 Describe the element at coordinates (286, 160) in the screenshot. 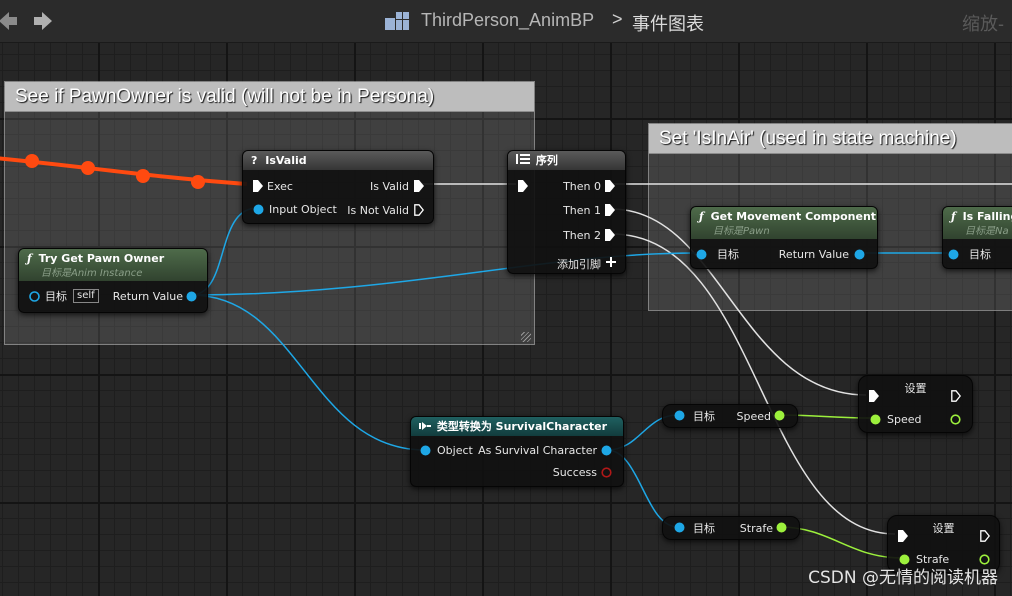

I see `node-title: IsValid` at that location.